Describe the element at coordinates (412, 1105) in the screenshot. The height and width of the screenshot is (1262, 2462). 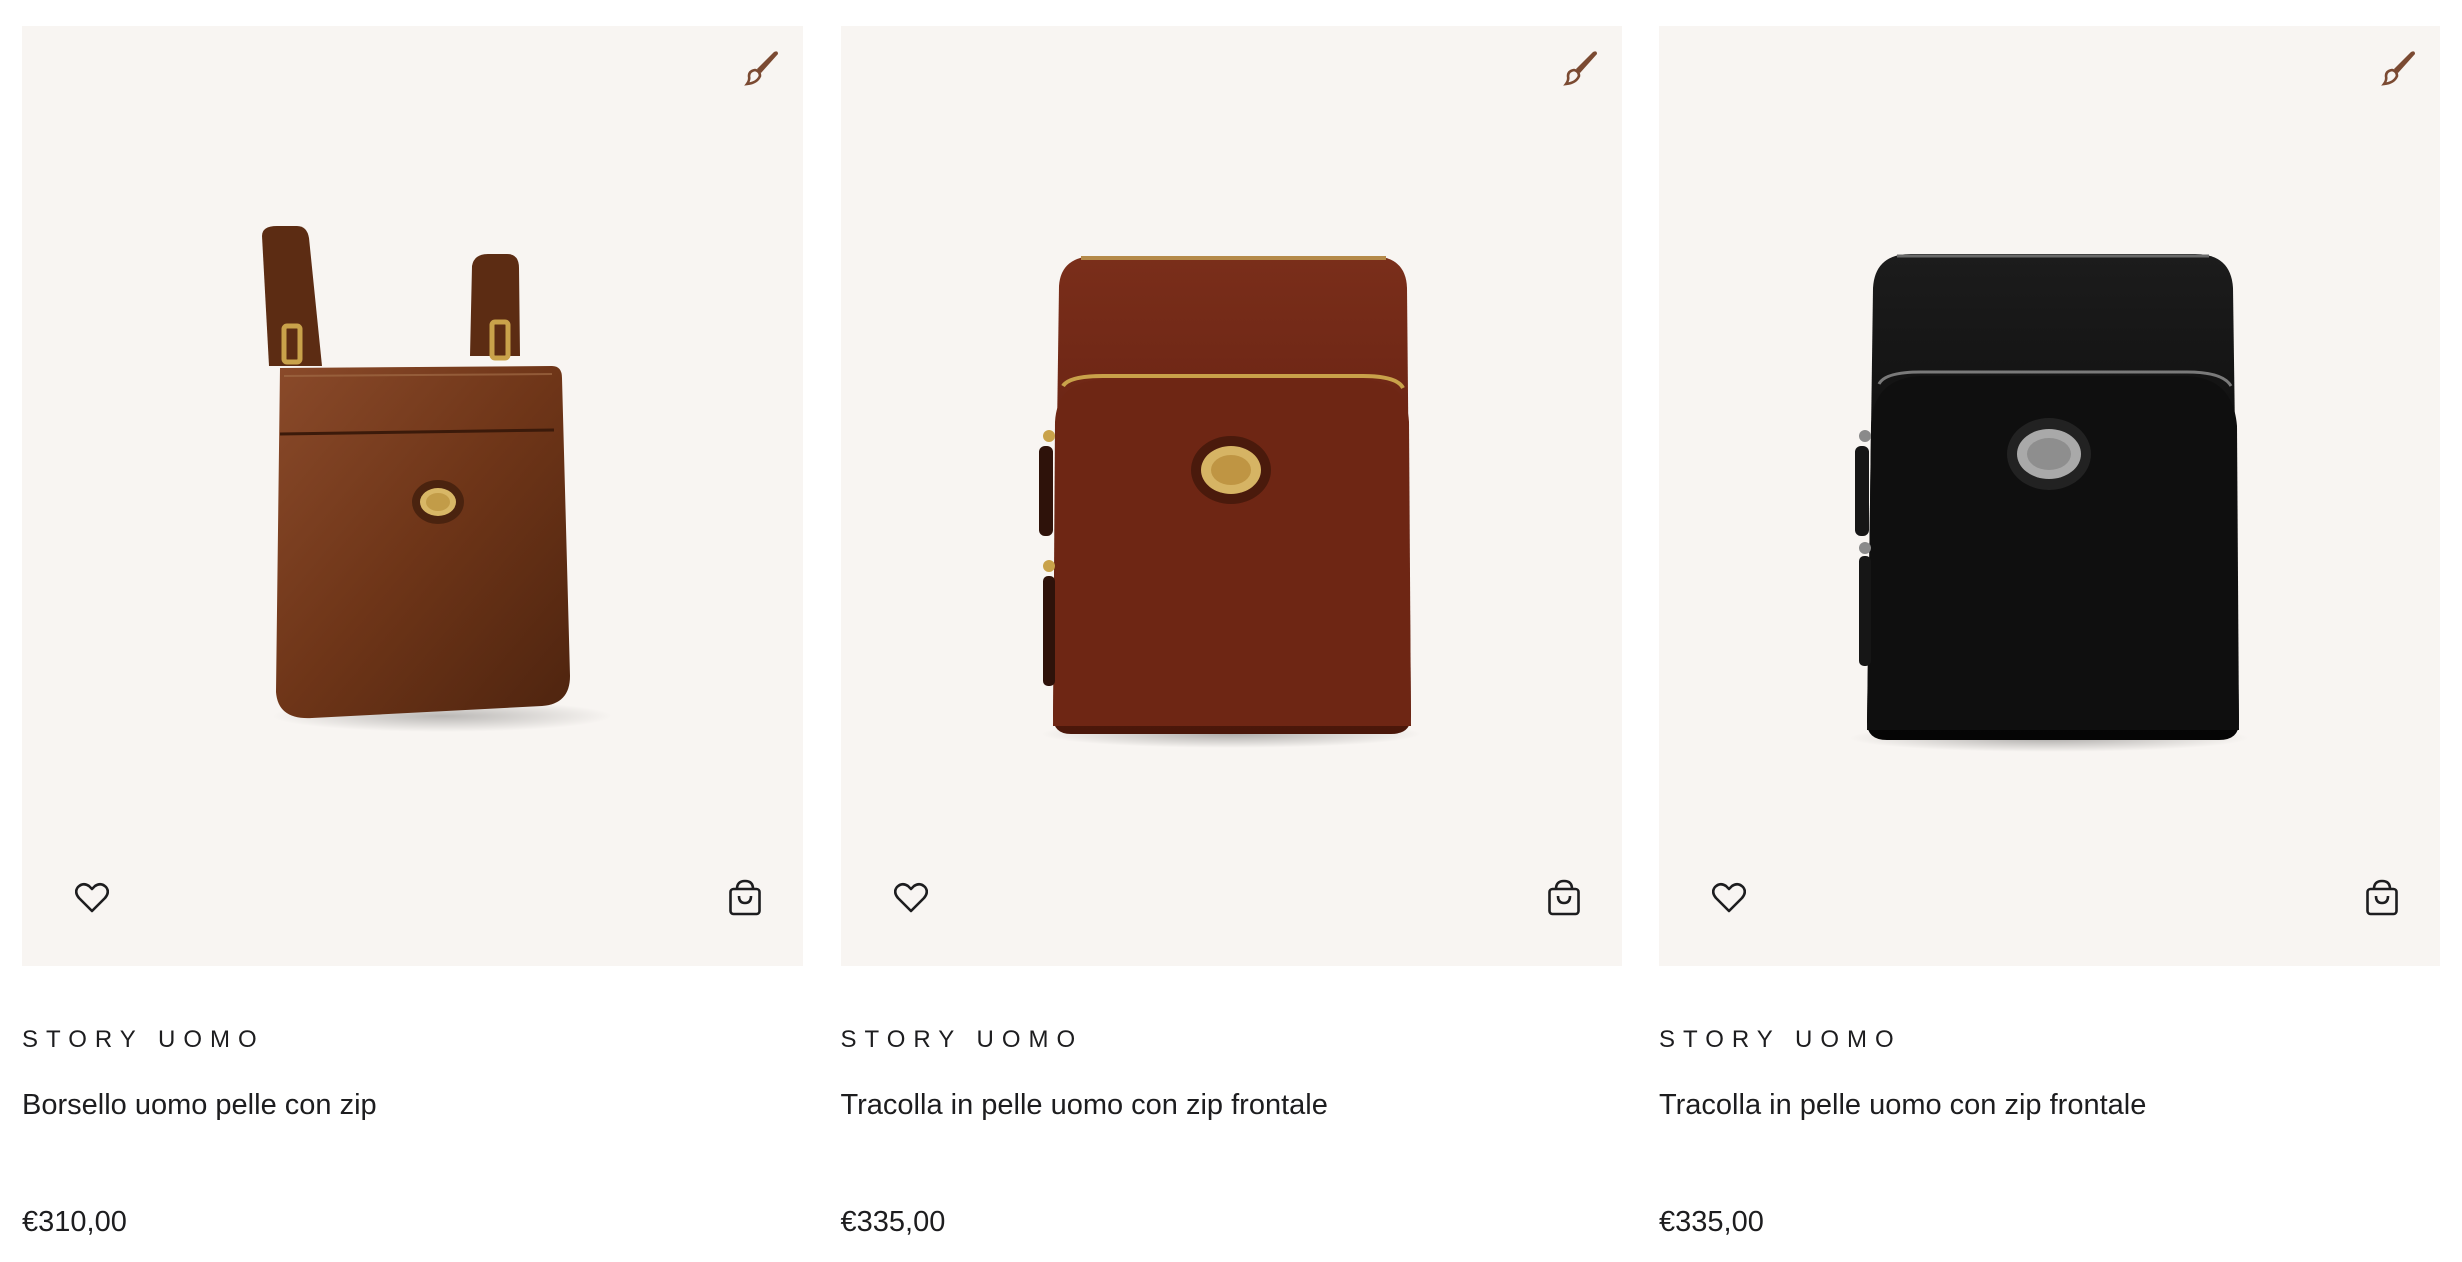
I see `product-title: Borsello uomo pelle con zip` at that location.